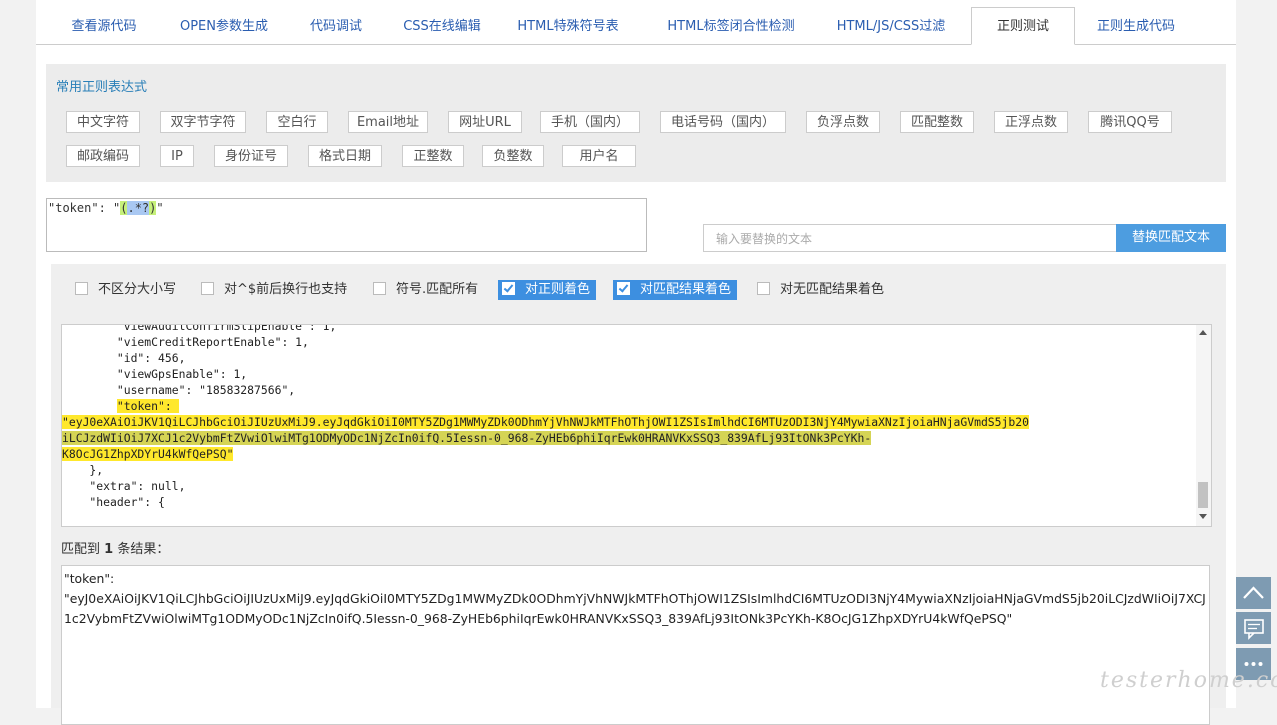  I want to click on feedback-button, so click(1253, 628).